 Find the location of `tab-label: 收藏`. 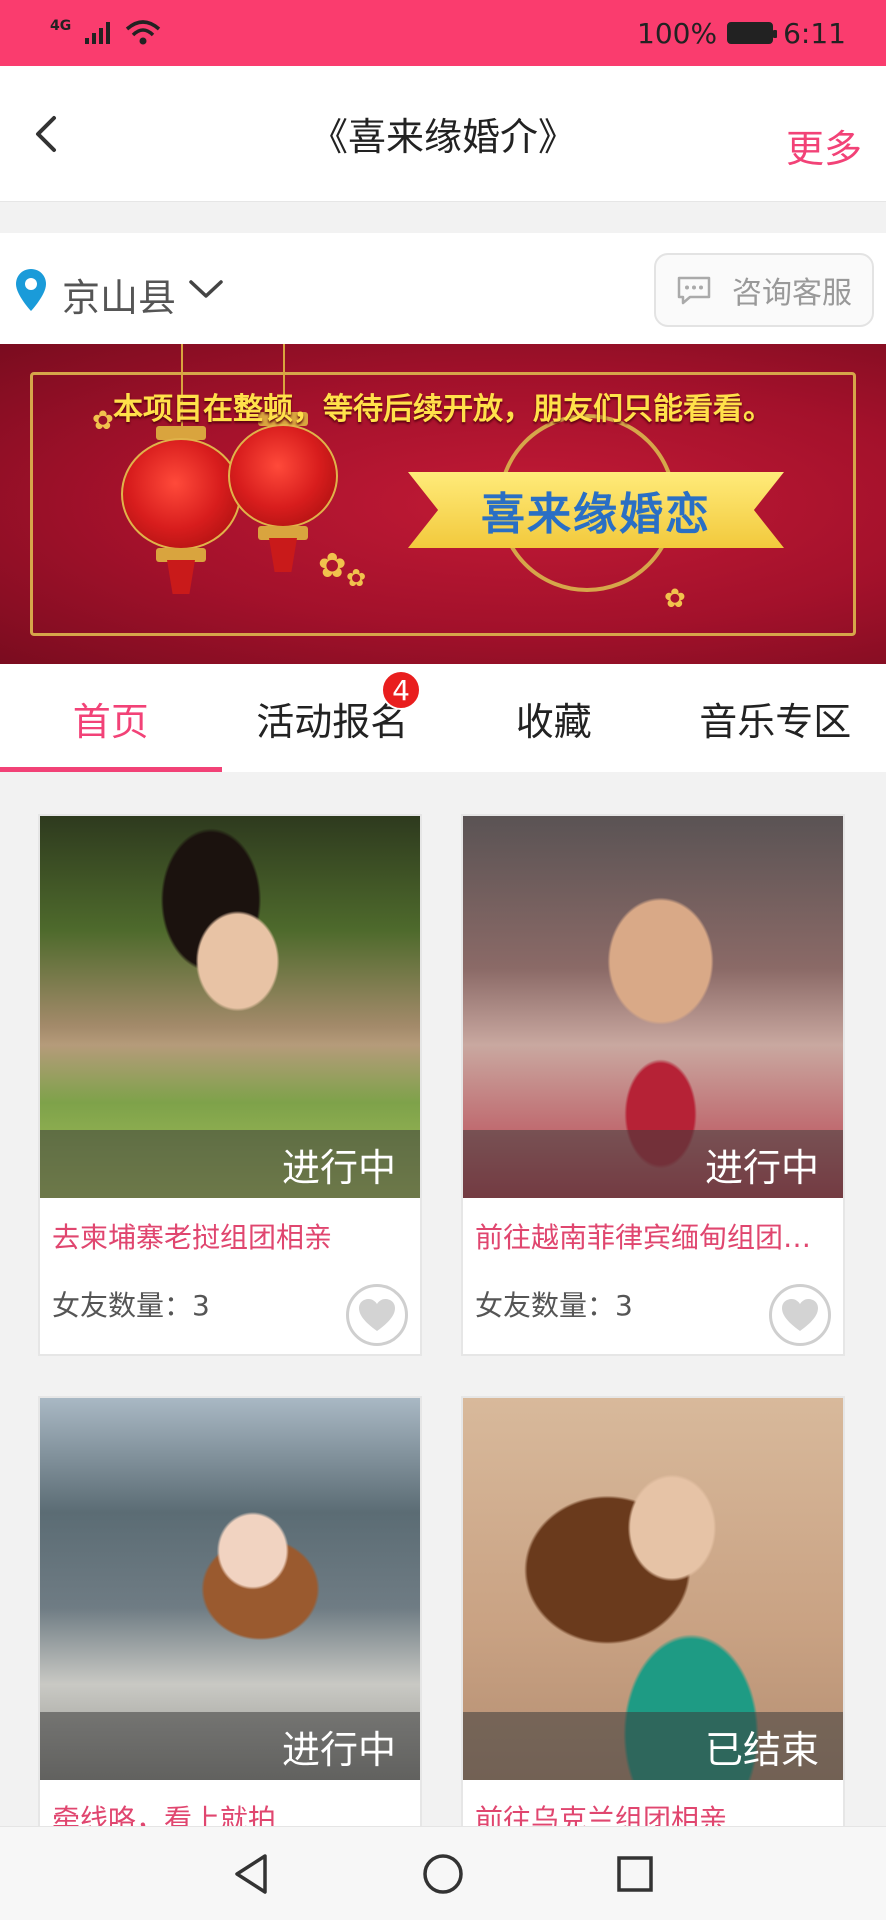

tab-label: 收藏 is located at coordinates (553, 721).